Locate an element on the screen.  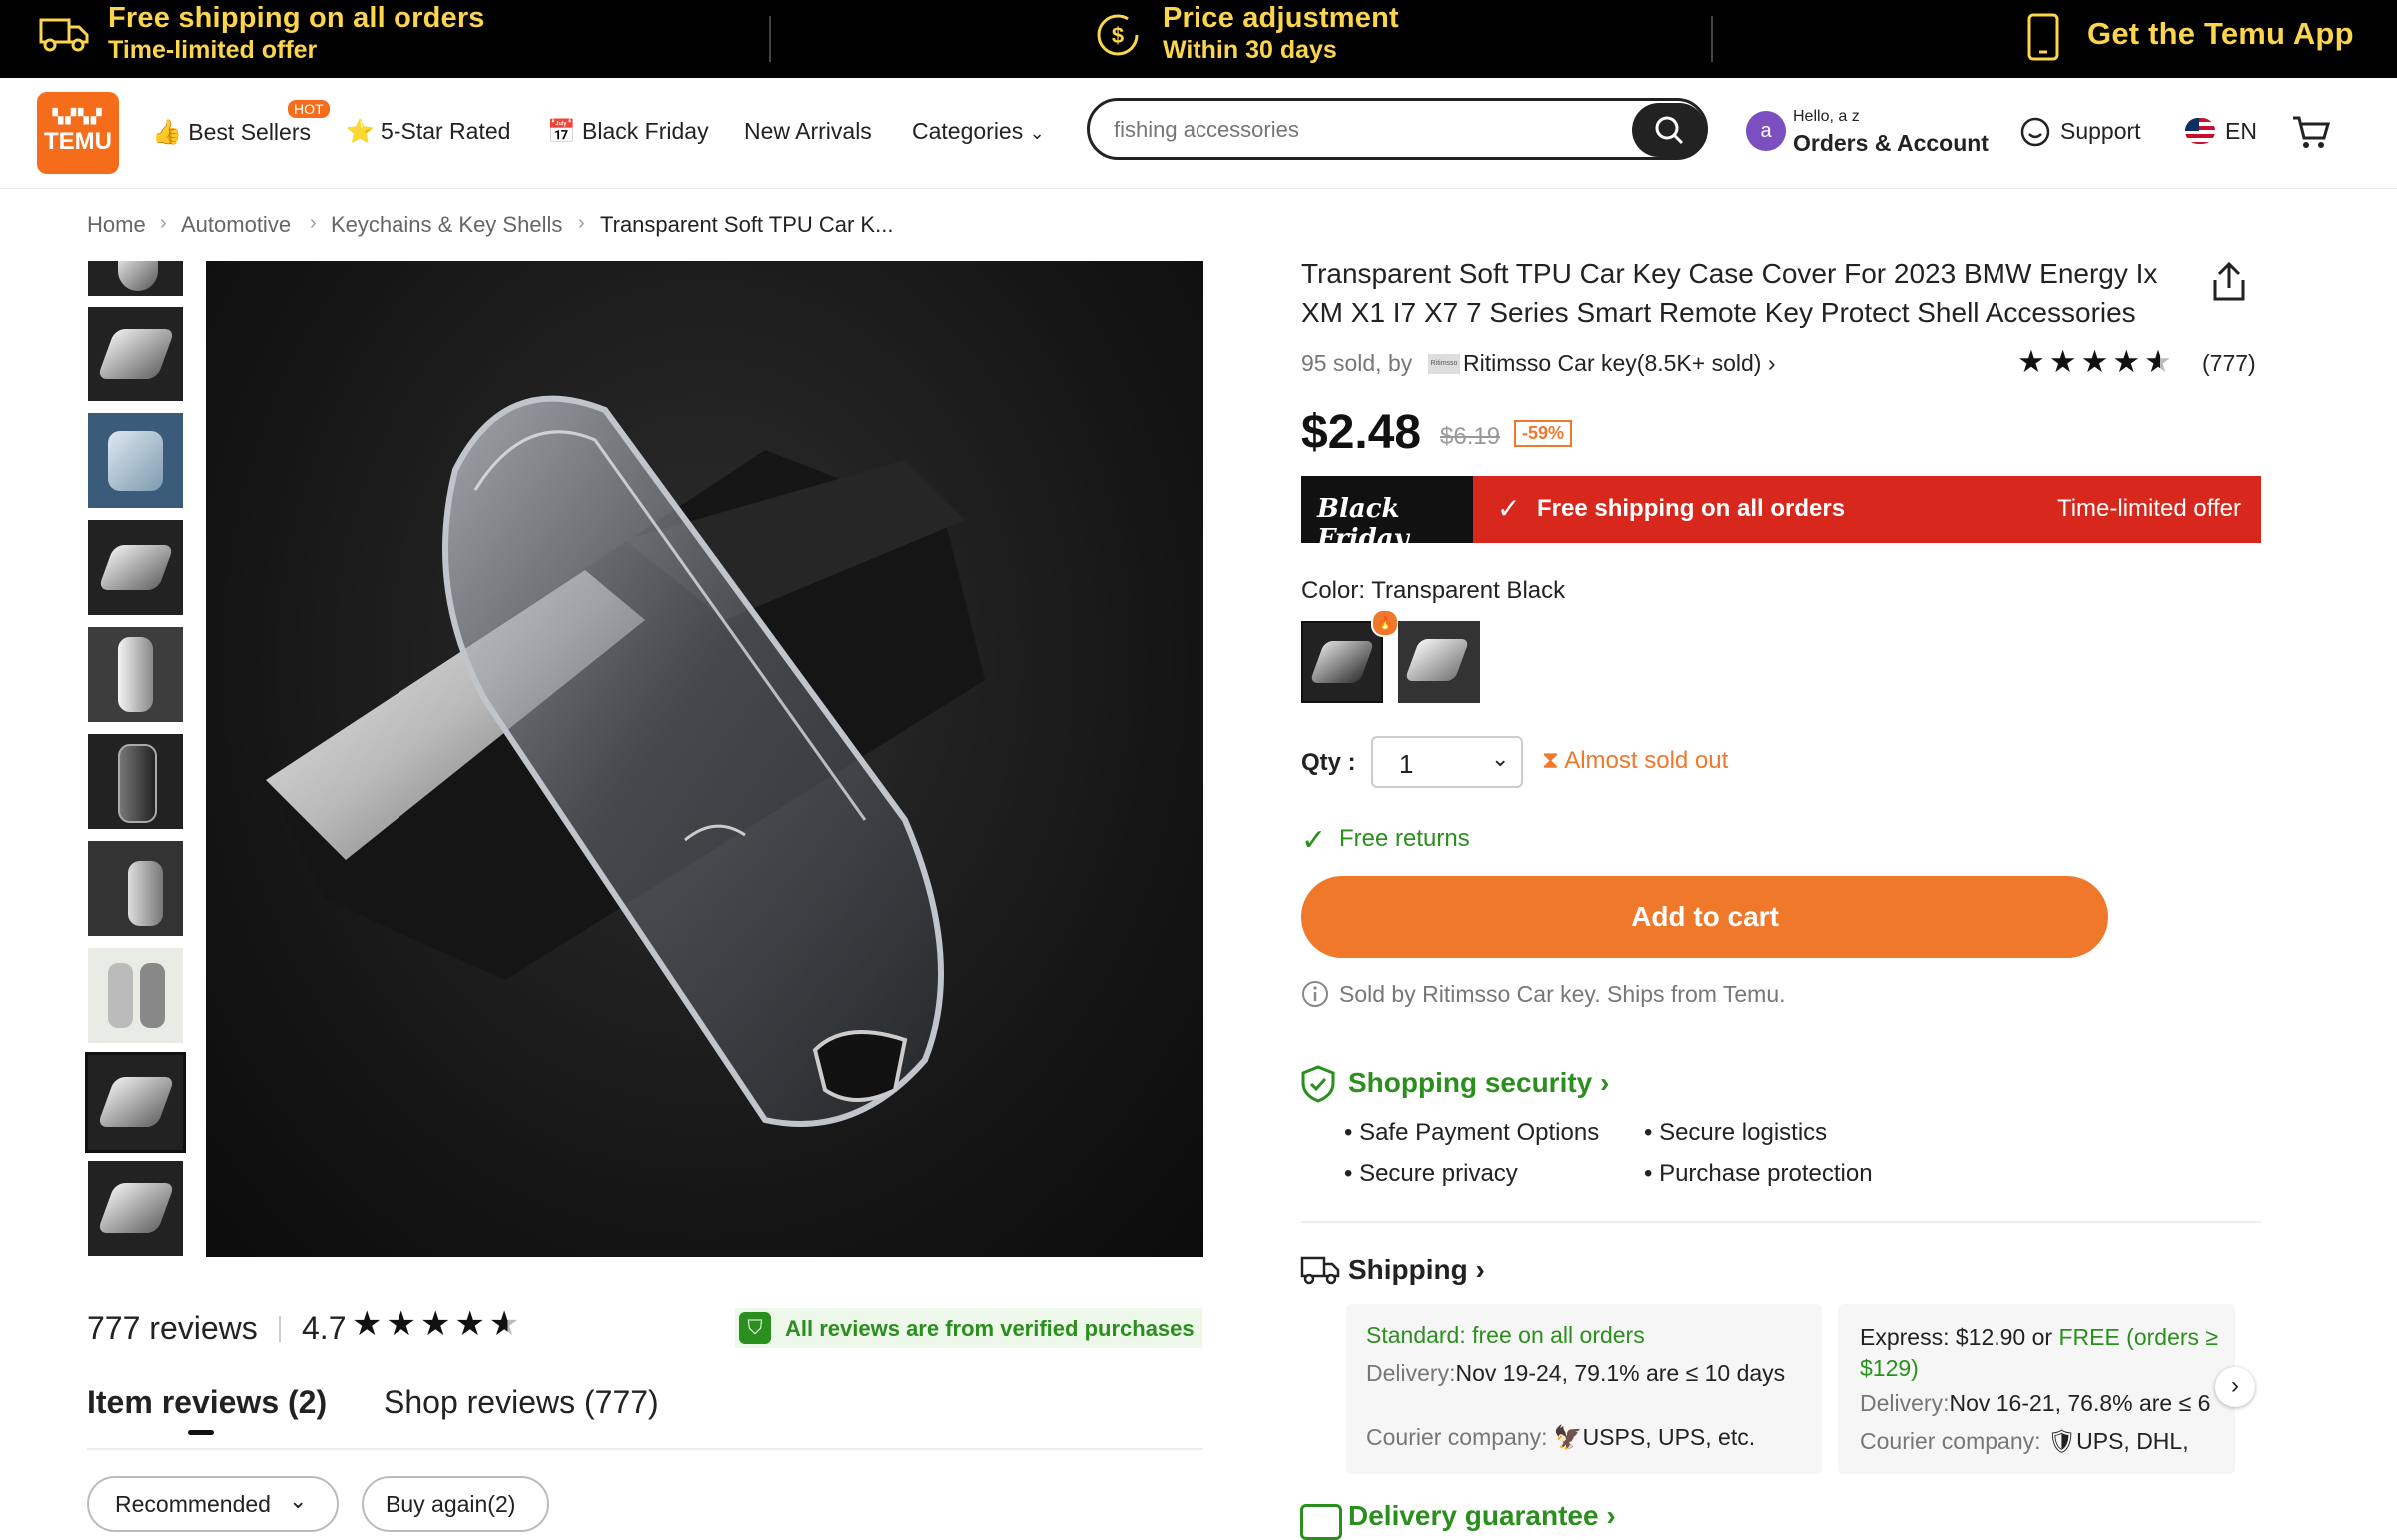
shipping-link: Shipping › is located at coordinates (1416, 1270).